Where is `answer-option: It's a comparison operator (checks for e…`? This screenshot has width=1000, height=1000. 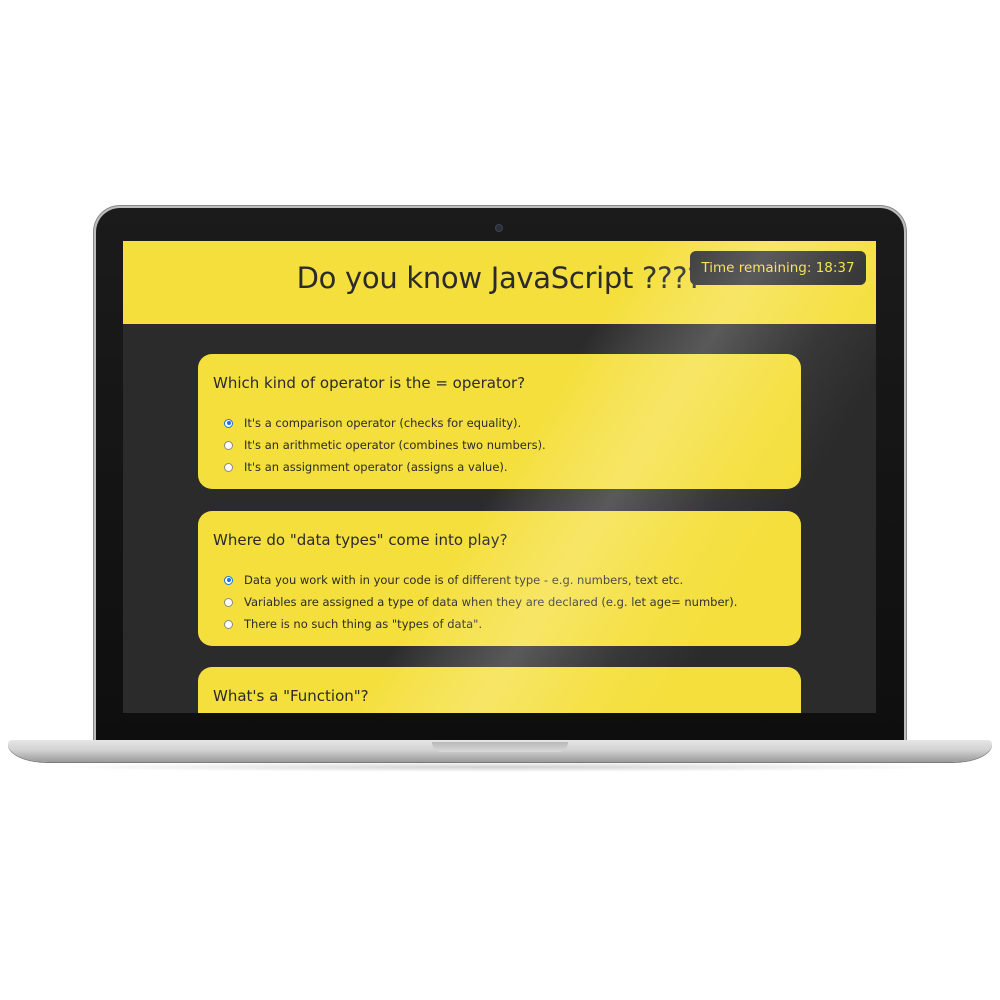
answer-option: It's a comparison operator (checks for e… is located at coordinates (385, 423).